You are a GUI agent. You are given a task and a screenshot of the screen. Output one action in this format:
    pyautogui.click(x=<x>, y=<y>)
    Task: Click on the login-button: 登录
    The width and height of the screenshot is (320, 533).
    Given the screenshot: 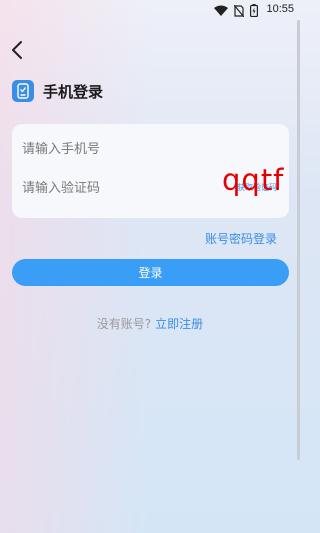 What is the action you would take?
    pyautogui.click(x=150, y=272)
    